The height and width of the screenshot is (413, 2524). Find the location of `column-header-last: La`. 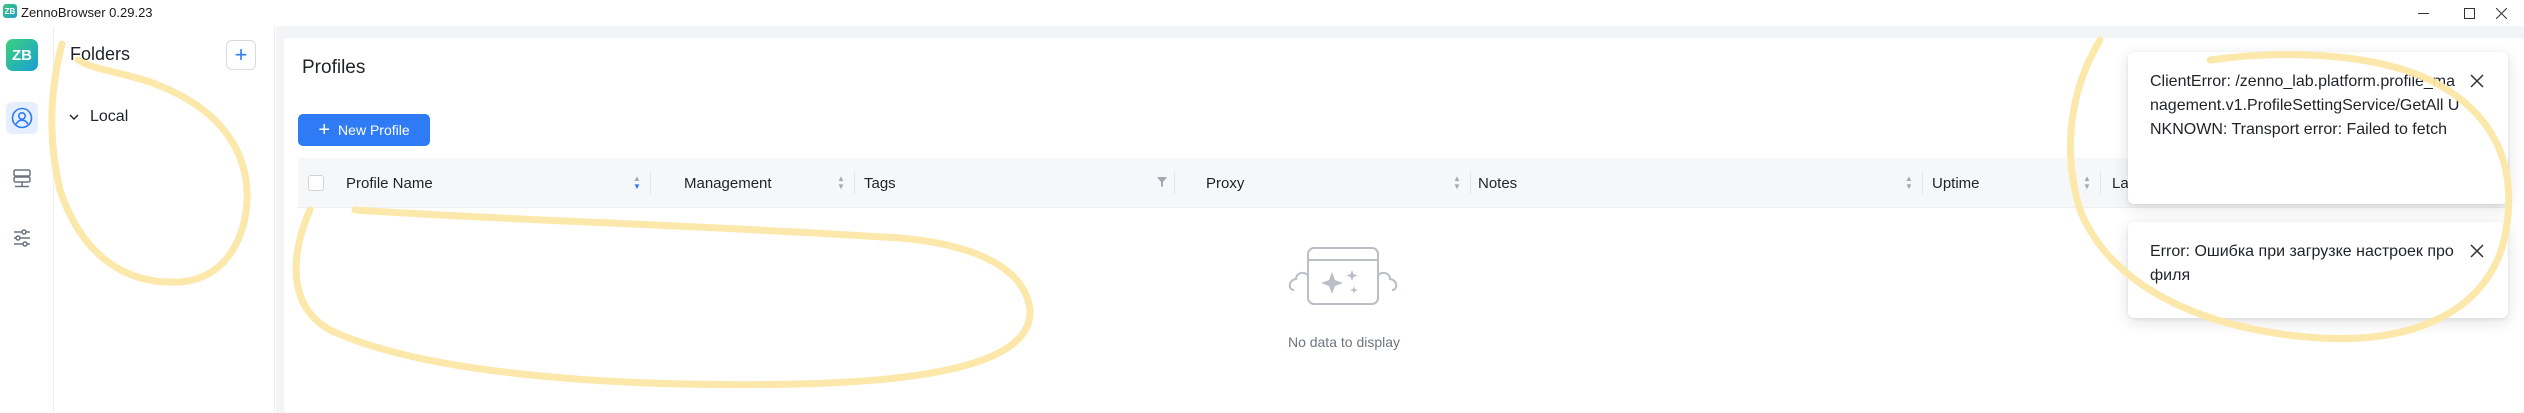

column-header-last: La is located at coordinates (2120, 183).